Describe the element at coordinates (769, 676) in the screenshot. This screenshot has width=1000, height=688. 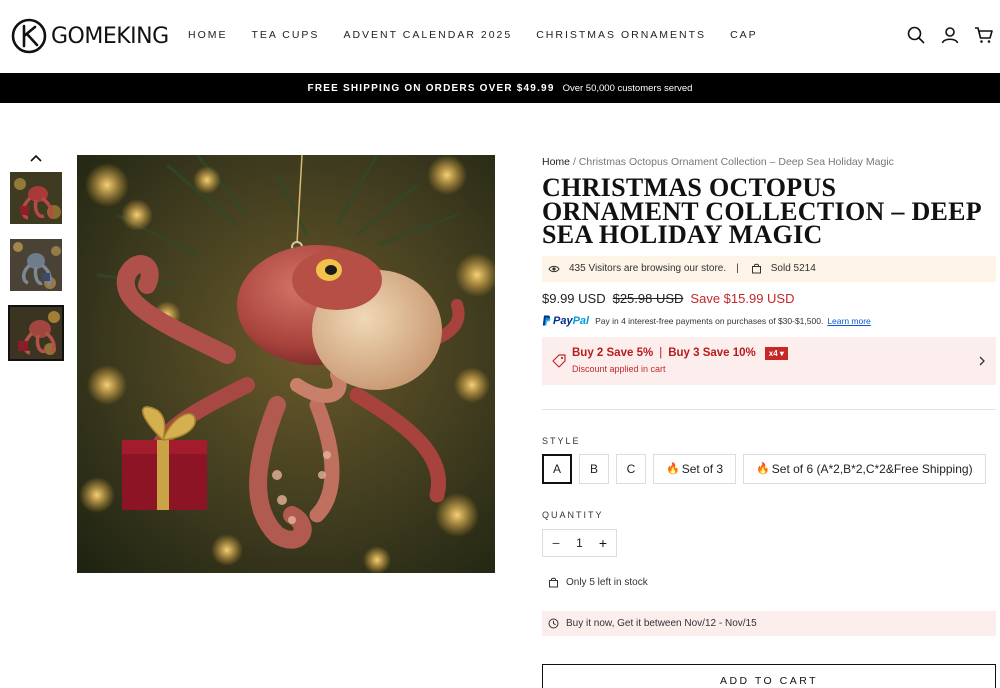
I see `add-to-cart-button: ADD TO CART` at that location.